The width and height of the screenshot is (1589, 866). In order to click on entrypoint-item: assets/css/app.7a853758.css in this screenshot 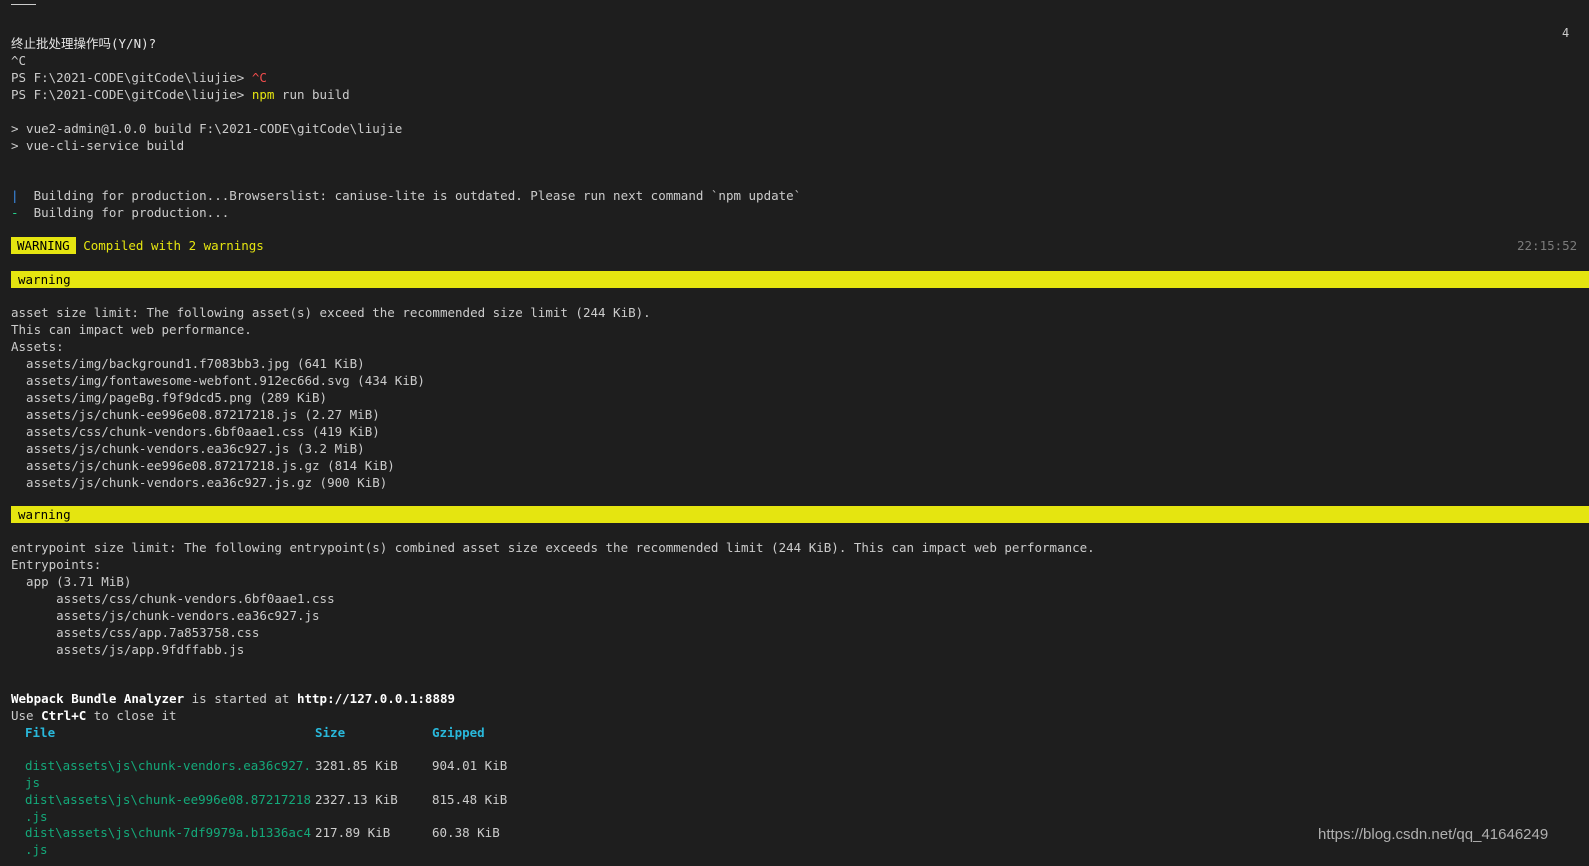, I will do `click(135, 632)`.